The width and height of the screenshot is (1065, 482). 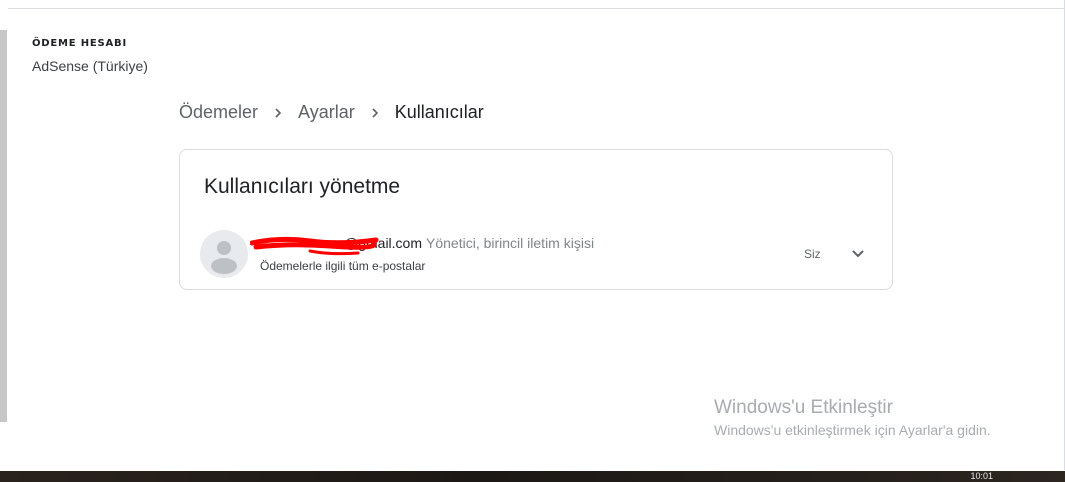 What do you see at coordinates (803, 407) in the screenshot?
I see `windows-activation-title: Windows'u Etkinleştir` at bounding box center [803, 407].